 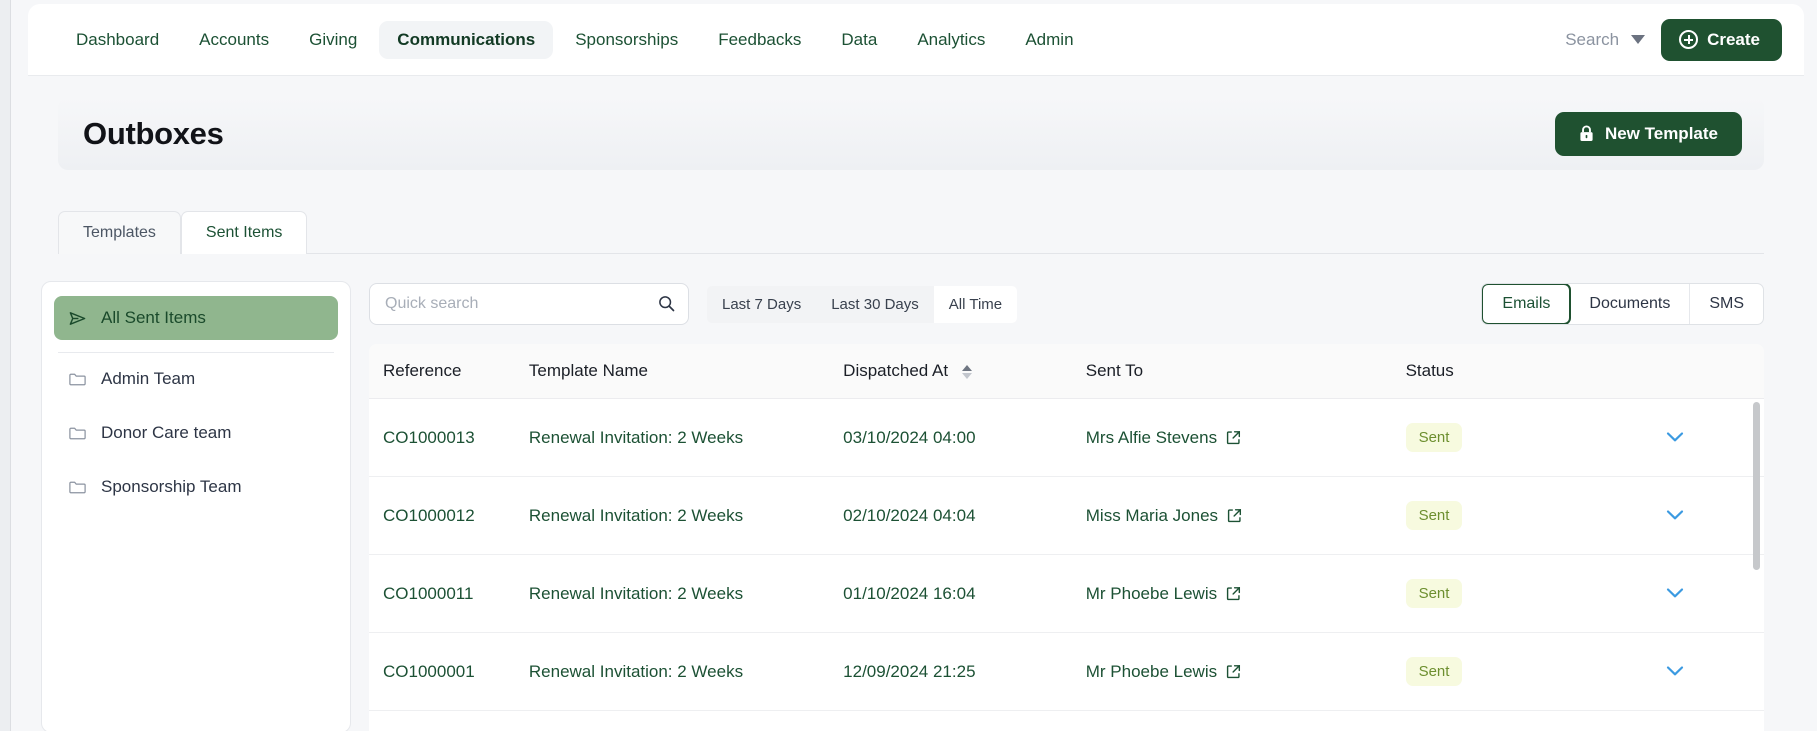 I want to click on nav-item-accounts: Accounts, so click(x=234, y=40).